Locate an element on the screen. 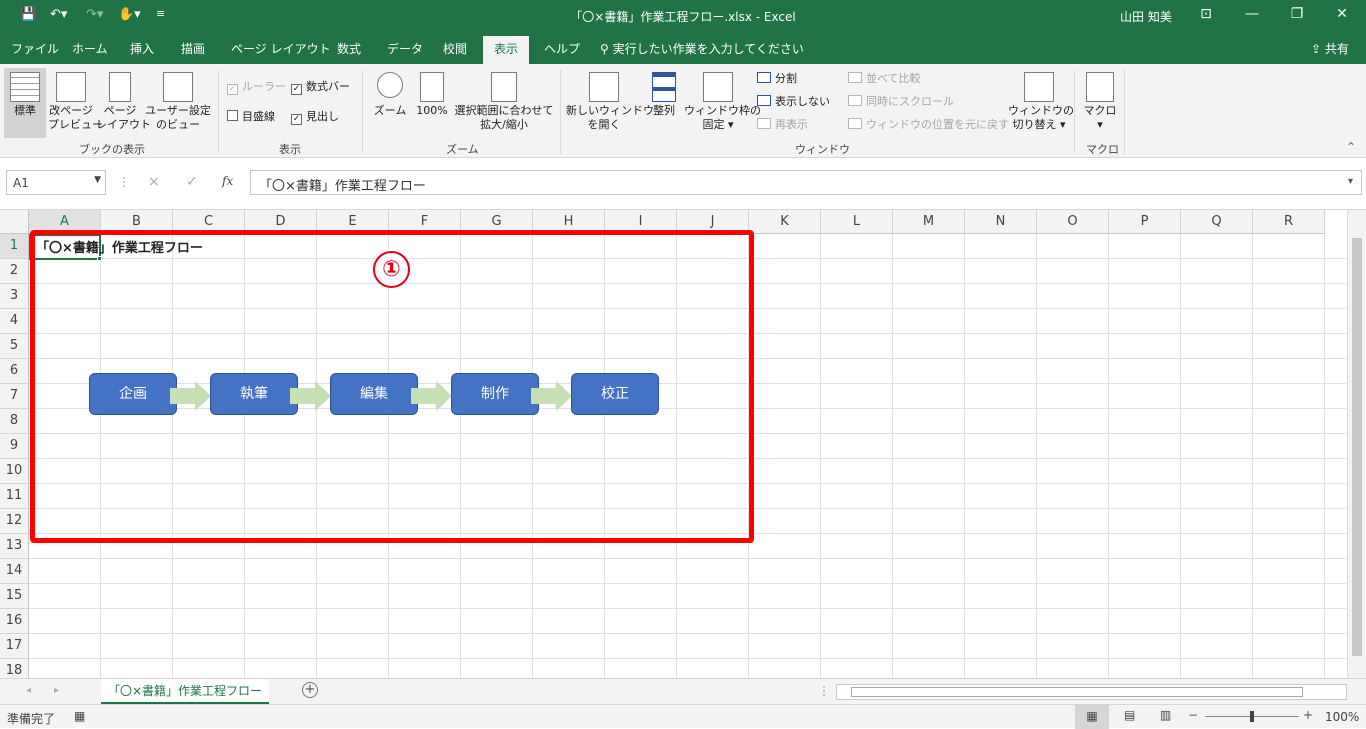 This screenshot has width=1366, height=729. column-header: Q is located at coordinates (1217, 222).